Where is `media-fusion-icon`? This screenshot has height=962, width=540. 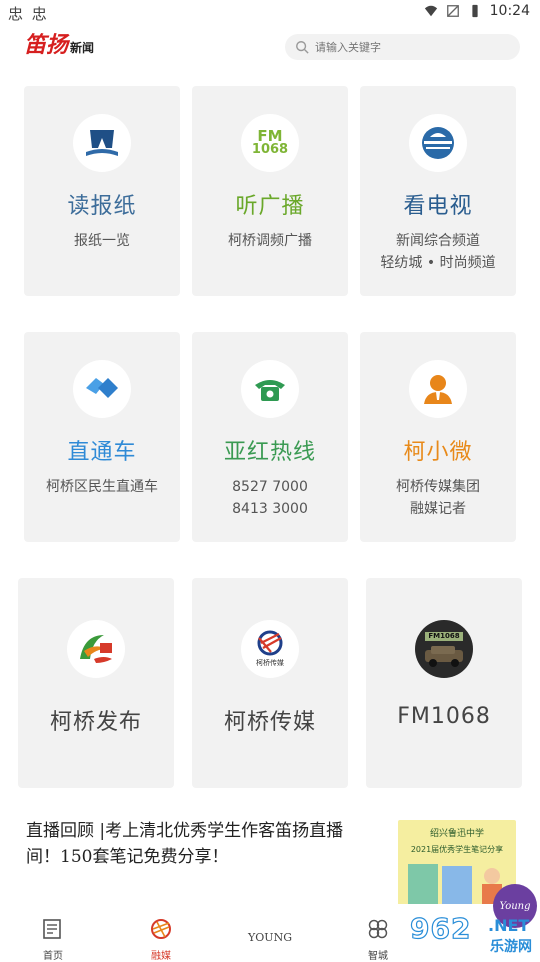 media-fusion-icon is located at coordinates (161, 929).